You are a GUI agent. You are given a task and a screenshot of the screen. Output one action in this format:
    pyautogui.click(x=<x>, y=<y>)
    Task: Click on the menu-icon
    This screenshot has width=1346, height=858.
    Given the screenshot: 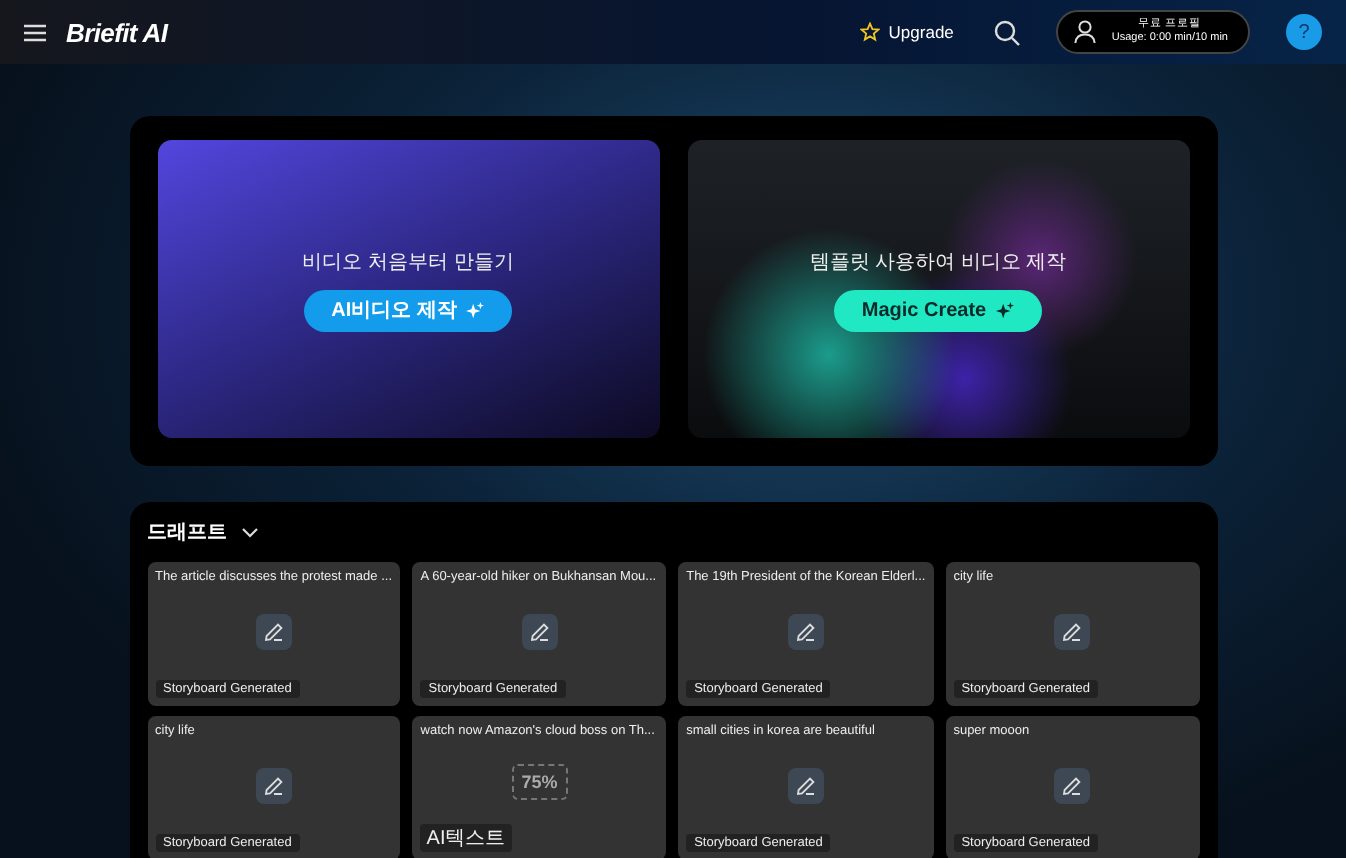 What is the action you would take?
    pyautogui.click(x=35, y=32)
    